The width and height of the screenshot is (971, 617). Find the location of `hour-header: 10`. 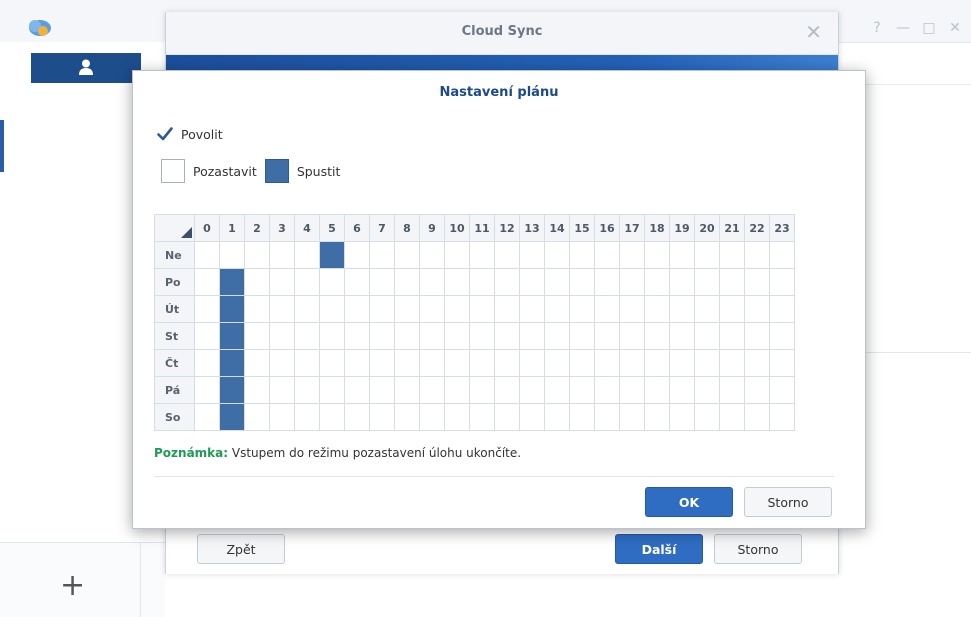

hour-header: 10 is located at coordinates (457, 228).